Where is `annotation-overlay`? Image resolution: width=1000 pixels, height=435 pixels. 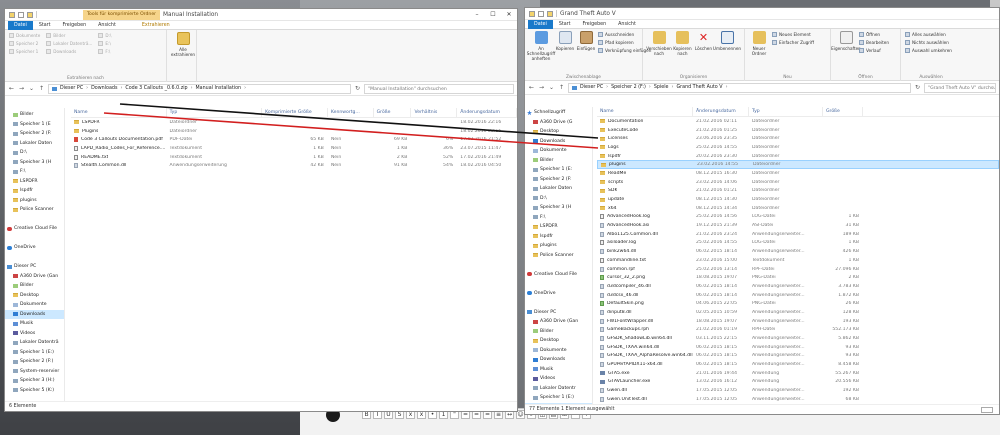 annotation-overlay is located at coordinates (351, 126).